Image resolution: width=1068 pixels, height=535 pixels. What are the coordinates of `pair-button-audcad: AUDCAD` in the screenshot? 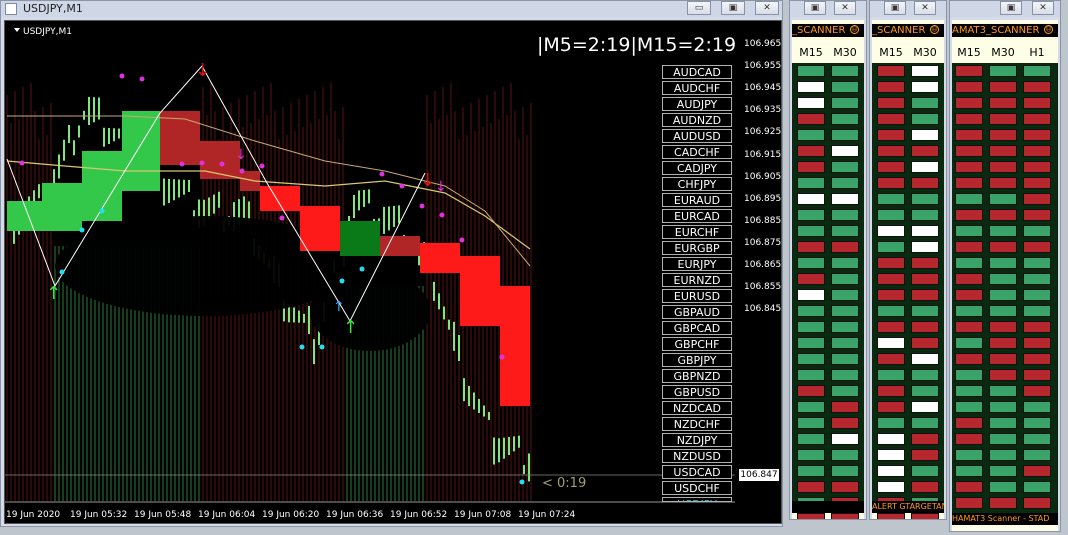 It's located at (697, 72).